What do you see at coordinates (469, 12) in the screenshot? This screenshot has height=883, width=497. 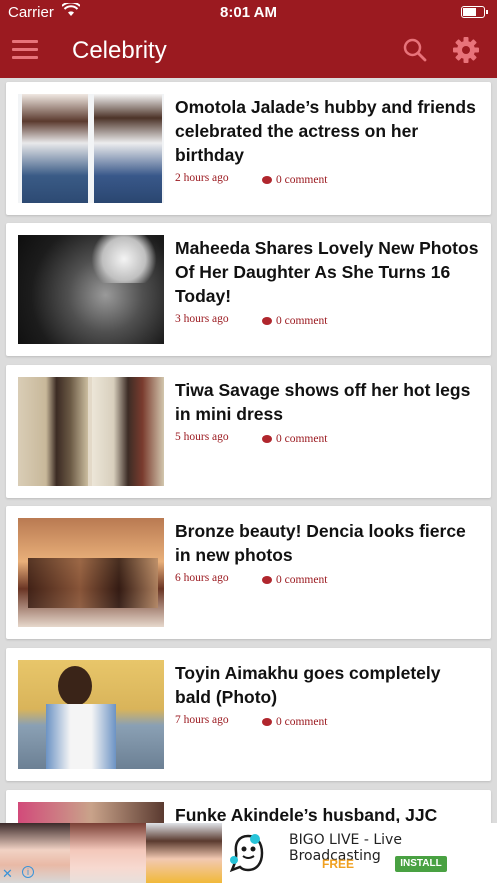 I see `battery-level` at bounding box center [469, 12].